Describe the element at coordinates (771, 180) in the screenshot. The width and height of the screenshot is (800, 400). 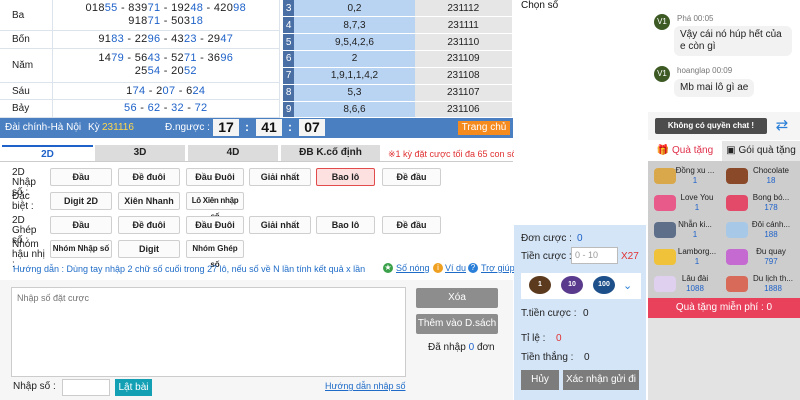
I see `gift-value: 18` at that location.